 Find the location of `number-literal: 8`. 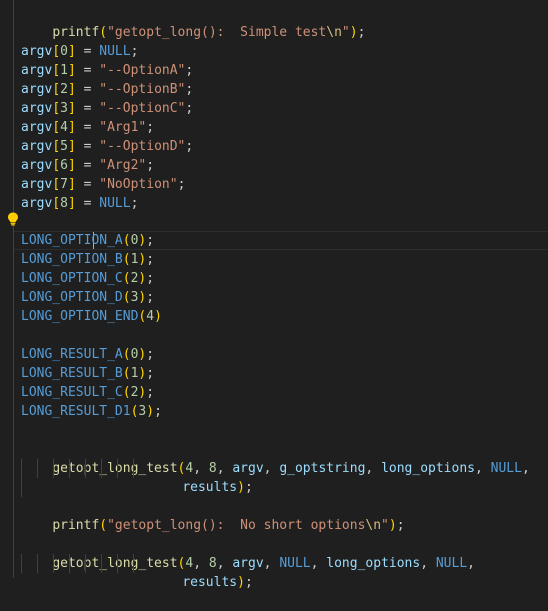

number-literal: 8 is located at coordinates (64, 203).